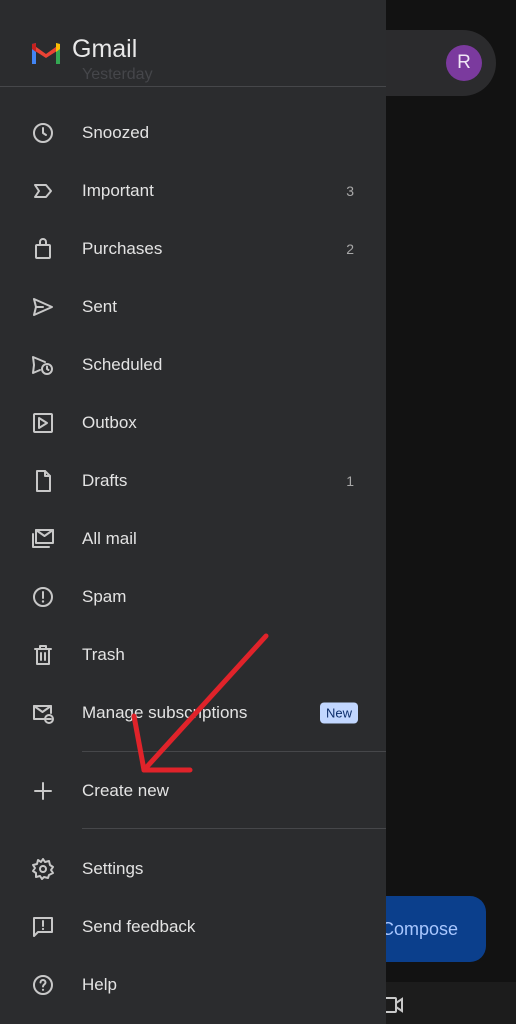 Image resolution: width=516 pixels, height=1024 pixels. What do you see at coordinates (125, 790) in the screenshot?
I see `drawer-item-label: Create new` at bounding box center [125, 790].